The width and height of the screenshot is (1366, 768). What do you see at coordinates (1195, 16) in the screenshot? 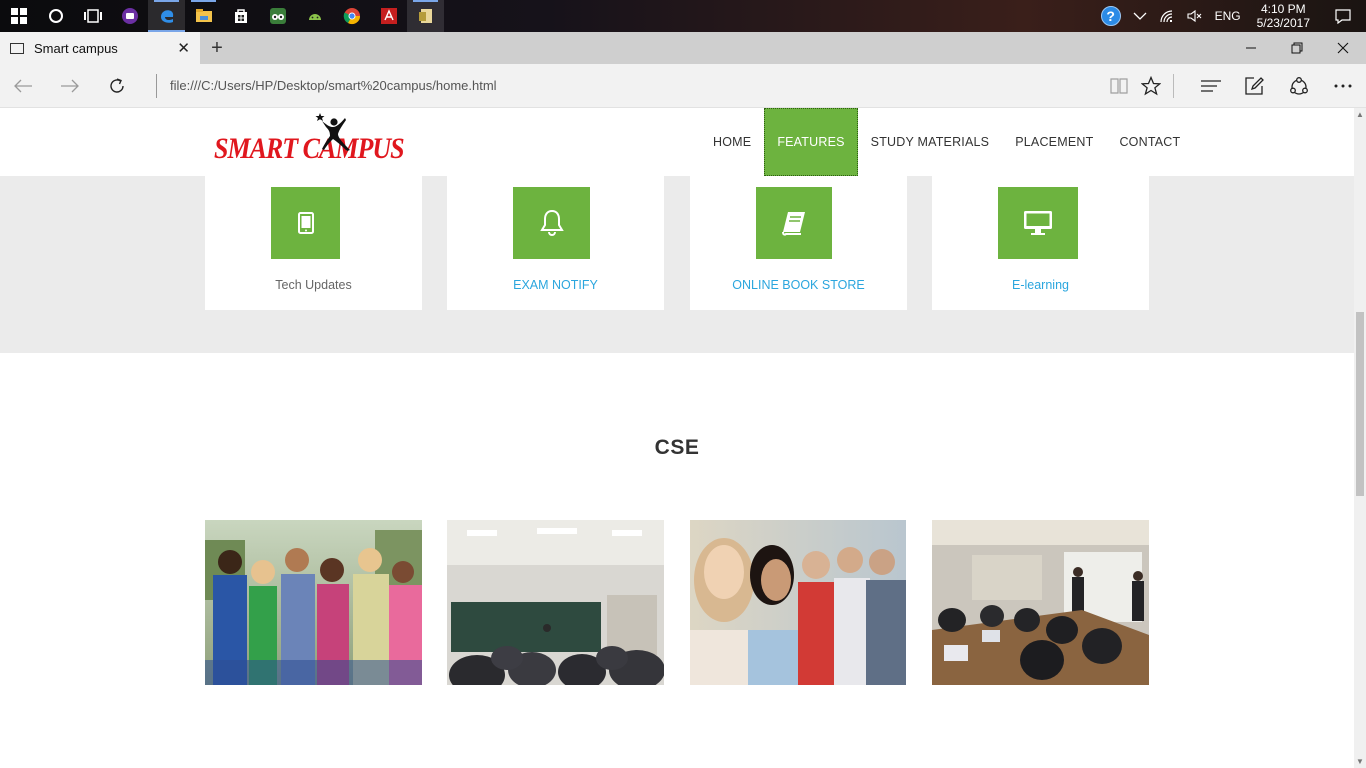
I see `volume-tray-button` at bounding box center [1195, 16].